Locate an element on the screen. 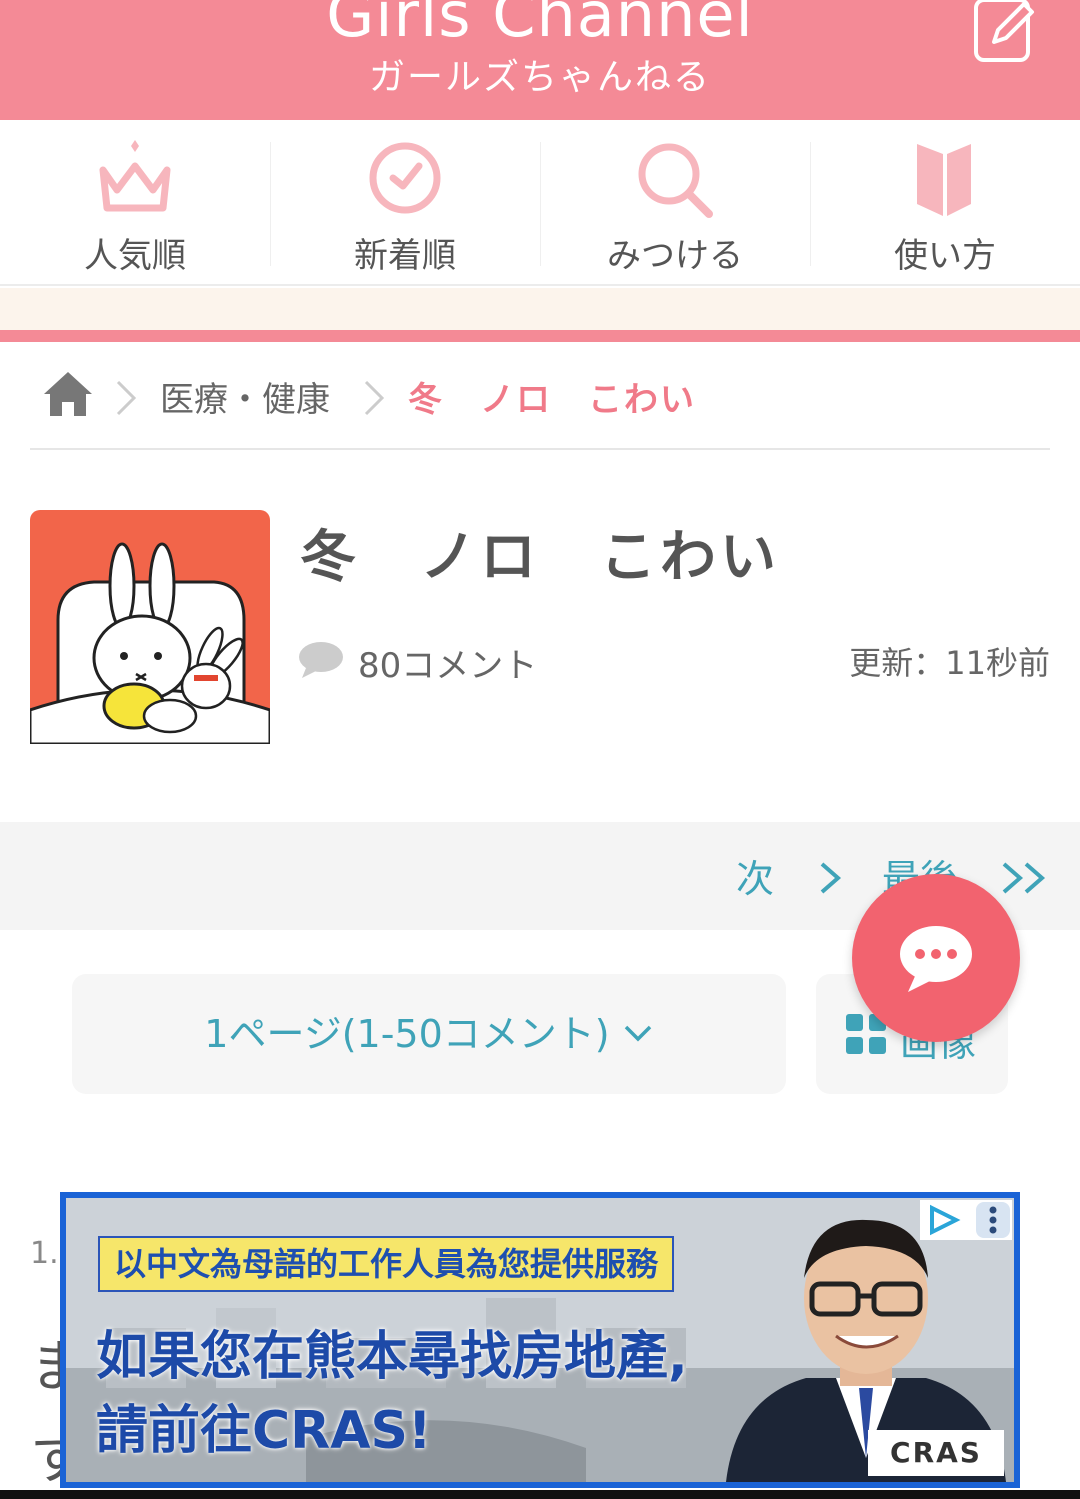 Image resolution: width=1080 pixels, height=1499 pixels. comment-number: 1. is located at coordinates (44, 1253).